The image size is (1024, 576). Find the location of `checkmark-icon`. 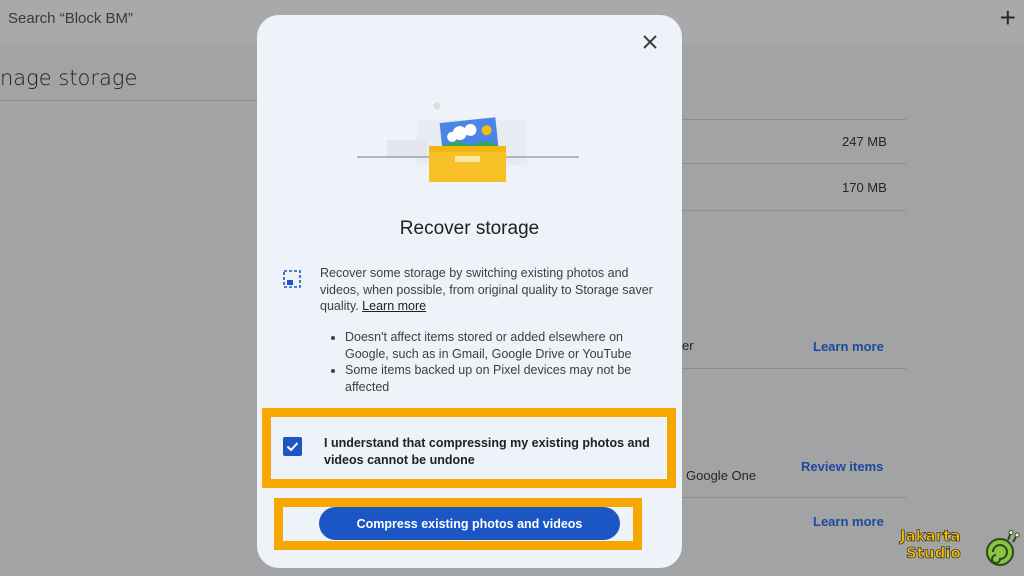

checkmark-icon is located at coordinates (292, 447).